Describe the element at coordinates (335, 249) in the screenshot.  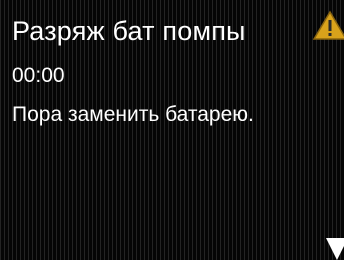
I see `scroll-down-icon` at that location.